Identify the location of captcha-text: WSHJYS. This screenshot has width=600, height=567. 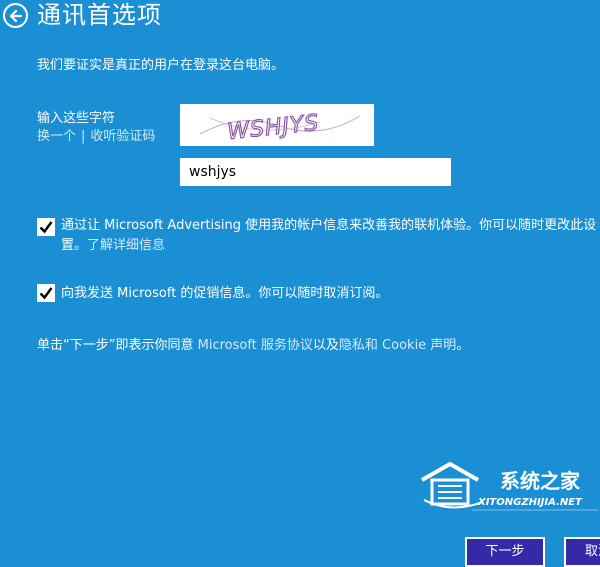
(273, 128).